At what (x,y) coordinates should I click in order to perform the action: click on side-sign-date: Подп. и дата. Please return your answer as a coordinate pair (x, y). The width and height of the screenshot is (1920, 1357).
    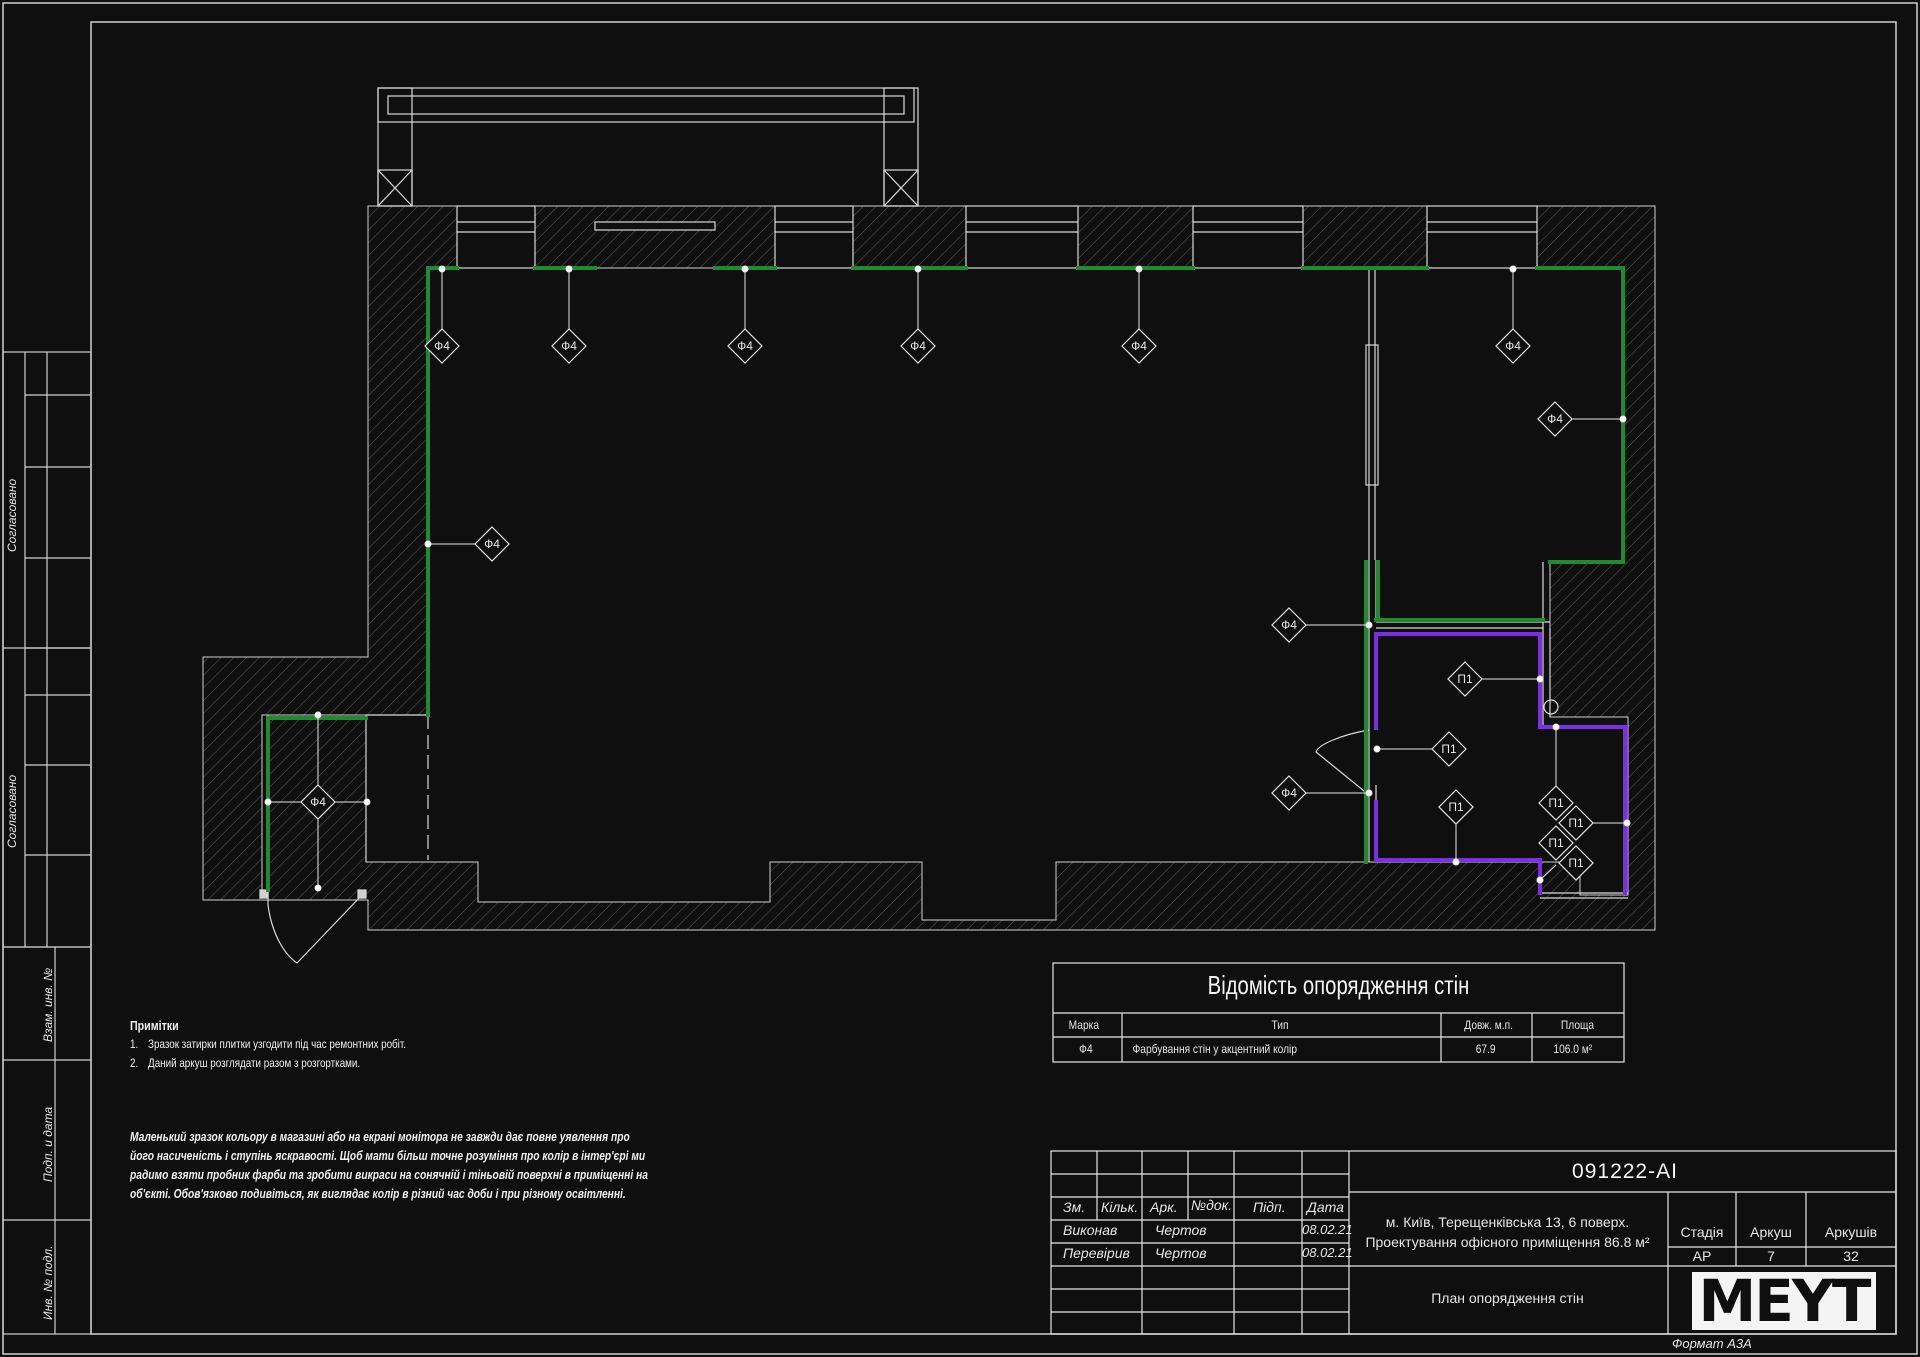
    Looking at the image, I should click on (48, 1144).